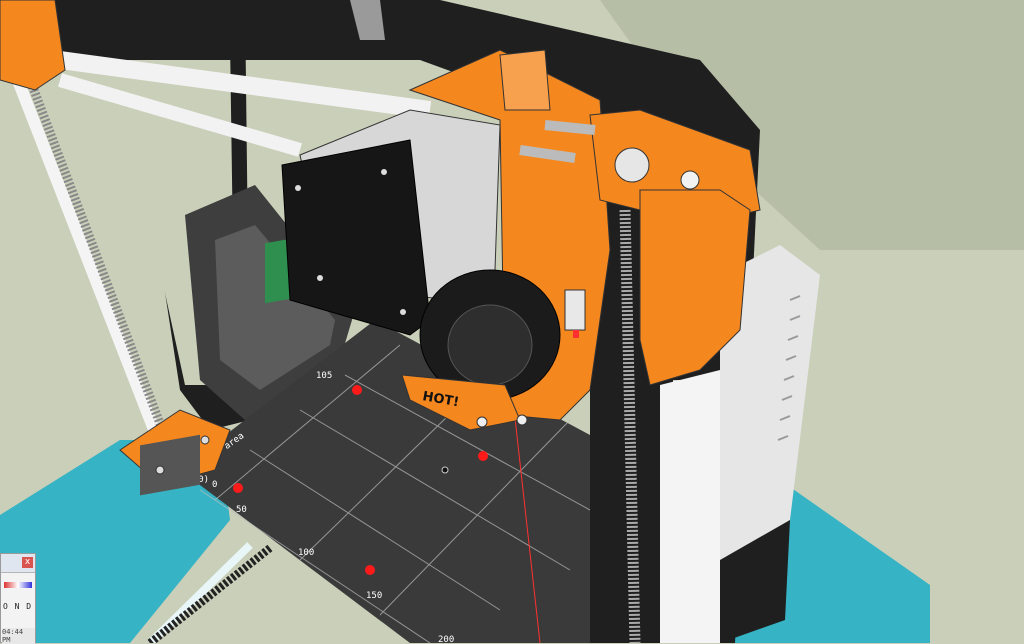 The height and width of the screenshot is (644, 1024). I want to click on mini-app-window: x O N D 04:44 PM, so click(18, 598).